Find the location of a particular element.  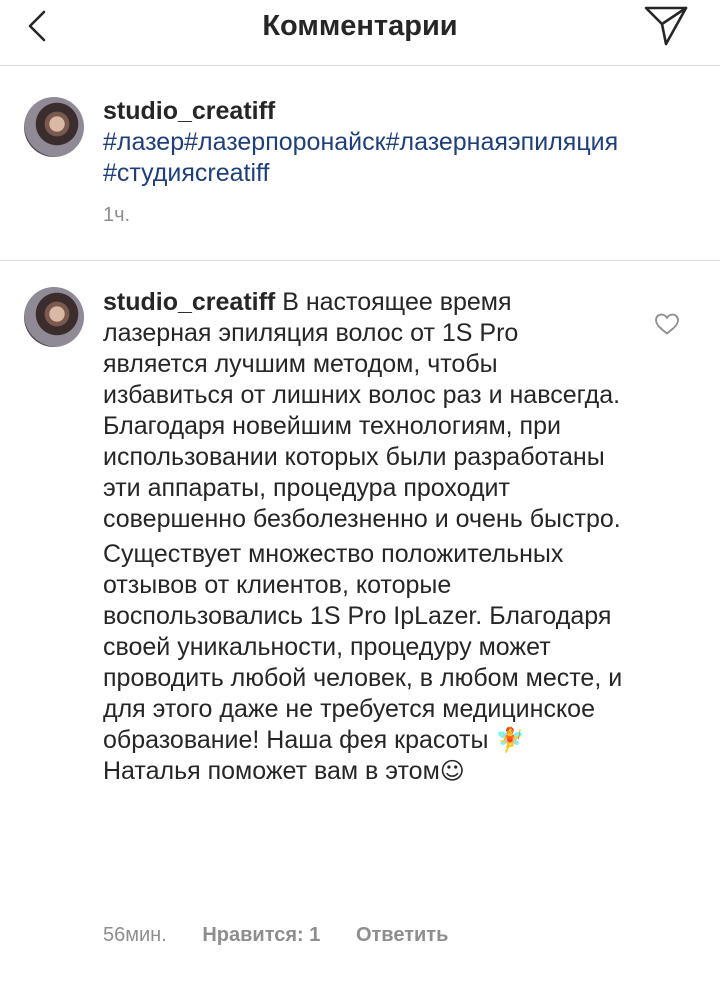

caption-timestamp: 1ч. is located at coordinates (117, 215).